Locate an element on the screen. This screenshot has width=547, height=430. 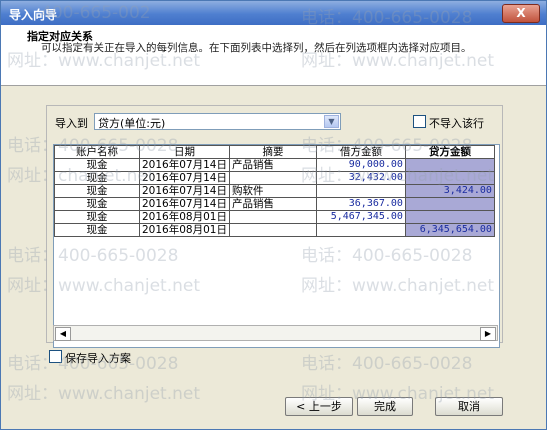
table-row: 现金 2016年08月01日 5,467,345.00 is located at coordinates (274, 217).